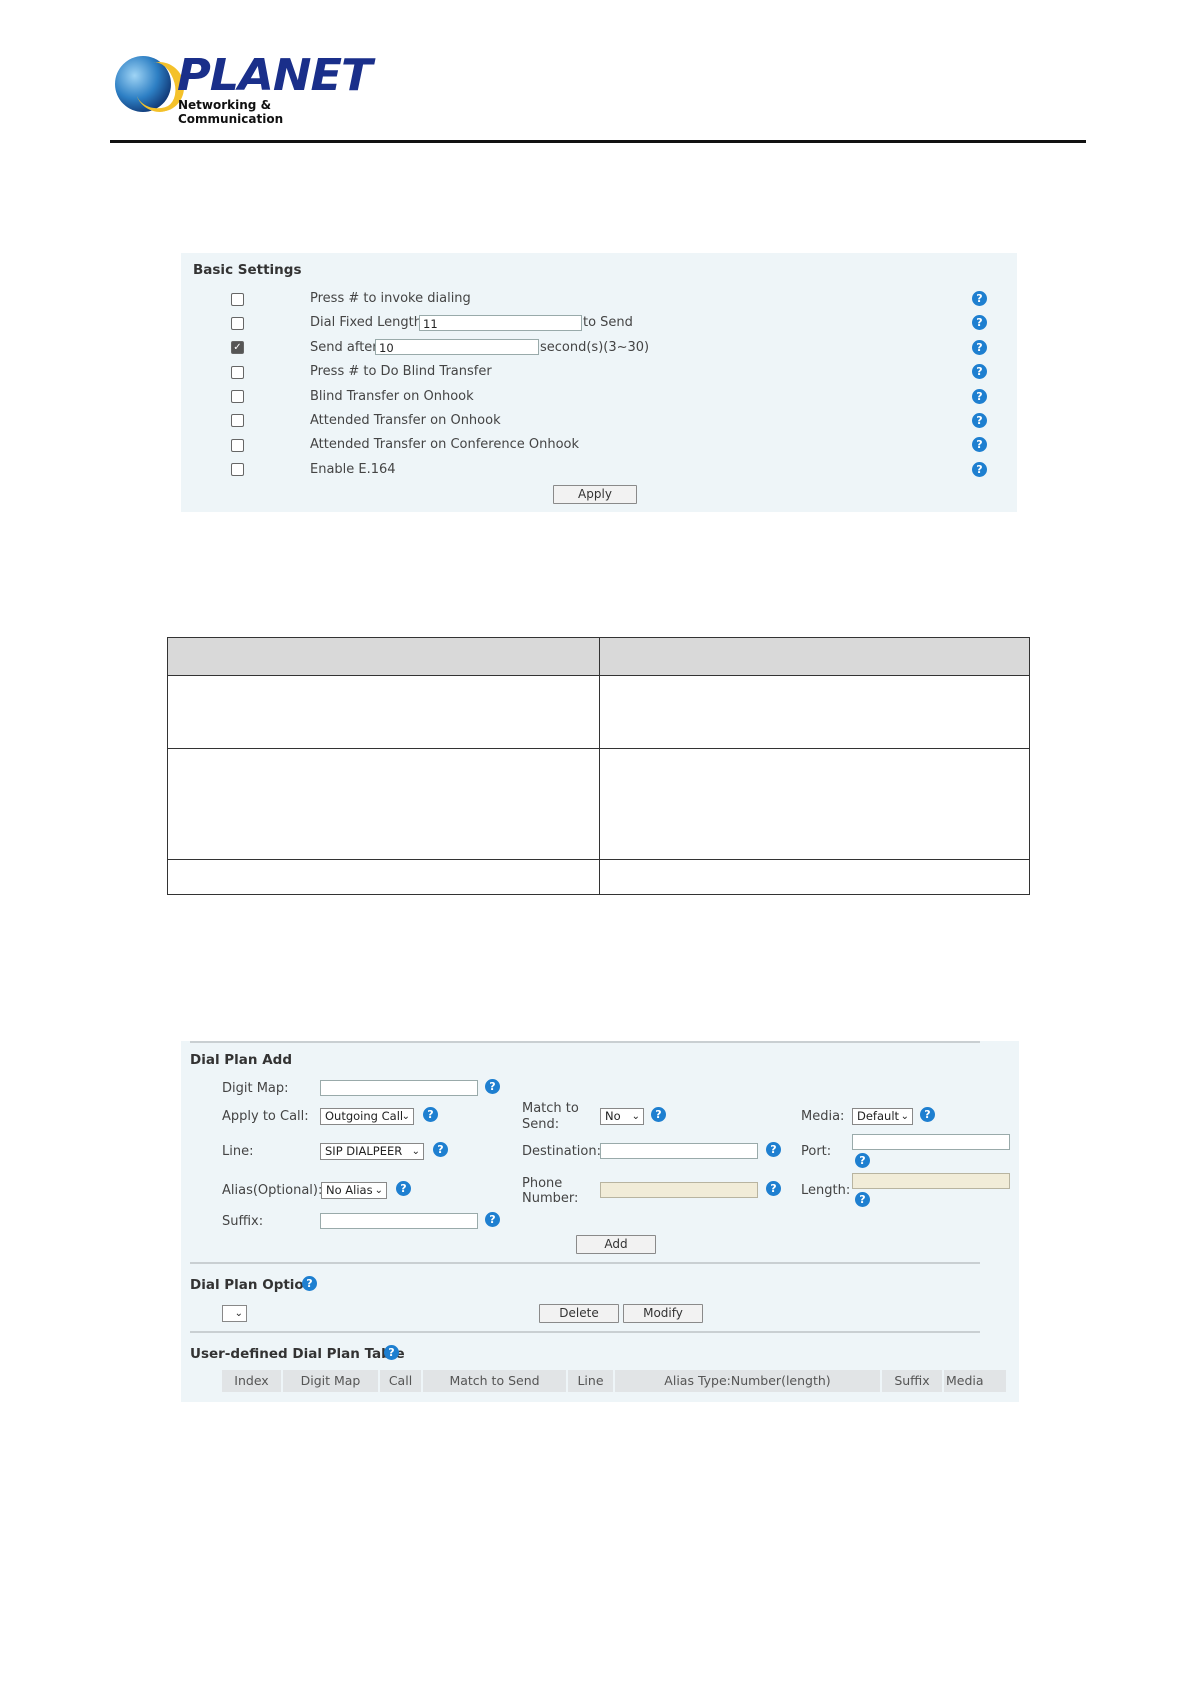 The image size is (1191, 1684). I want to click on press-hash-label: Press # to invoke dialing, so click(390, 298).